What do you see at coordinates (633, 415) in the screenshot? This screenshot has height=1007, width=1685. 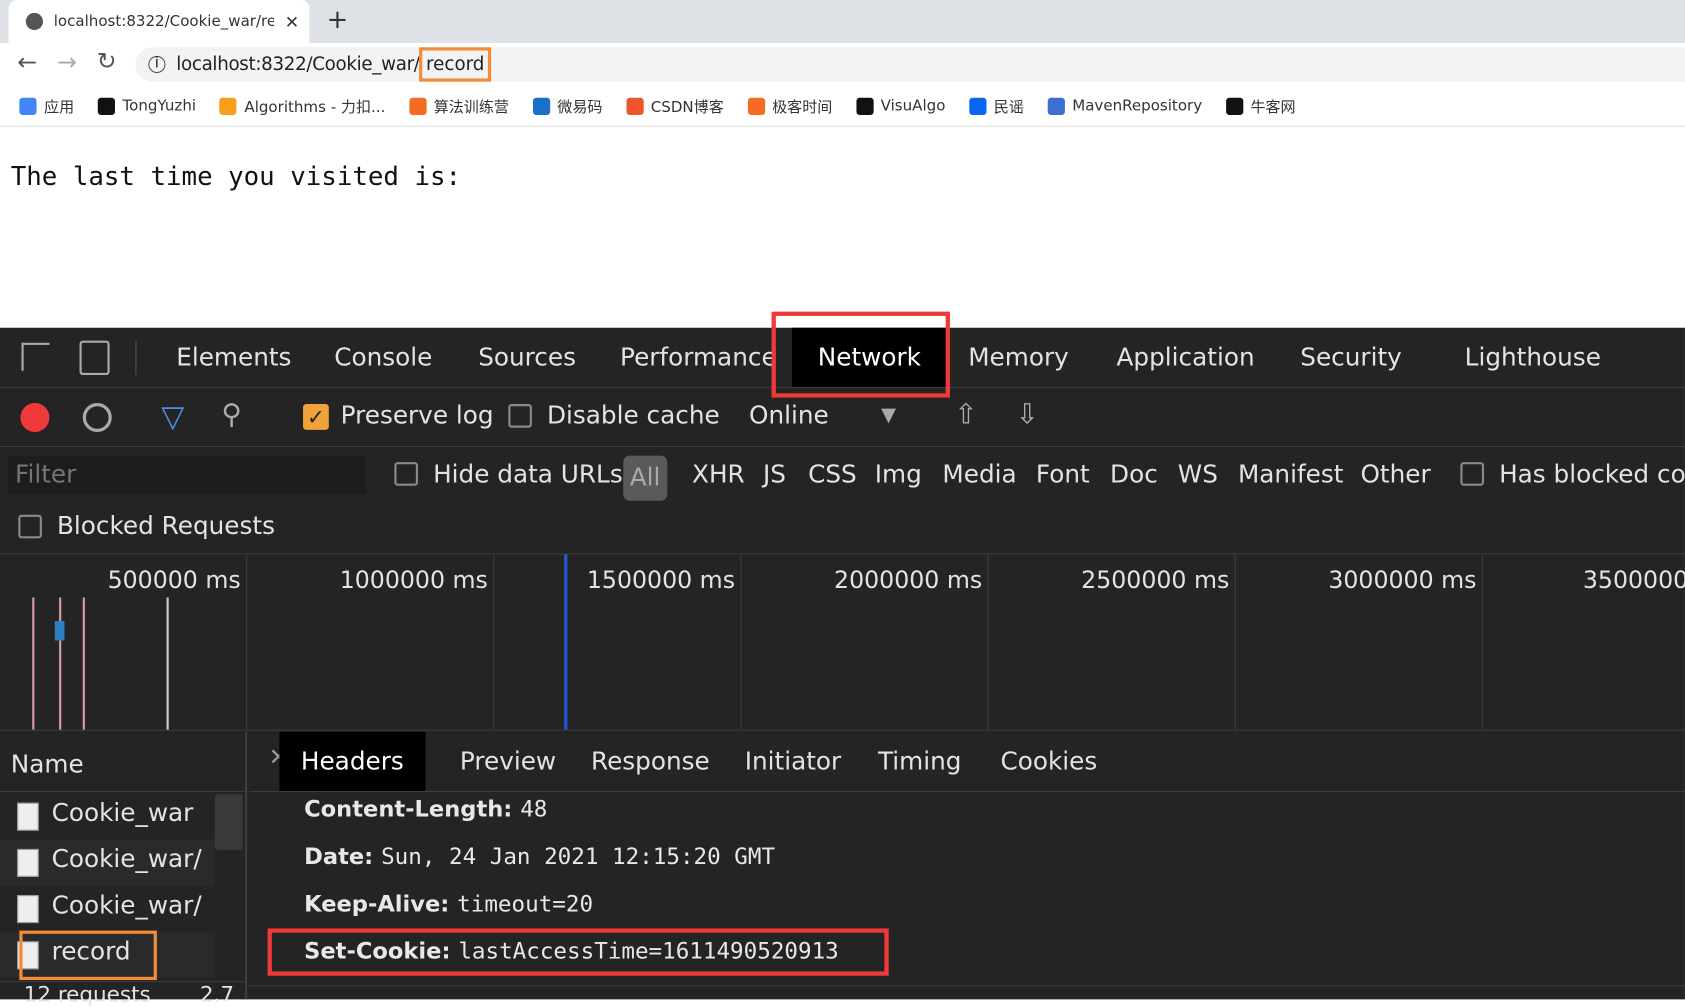 I see `disable-cache-label: Disable cache` at bounding box center [633, 415].